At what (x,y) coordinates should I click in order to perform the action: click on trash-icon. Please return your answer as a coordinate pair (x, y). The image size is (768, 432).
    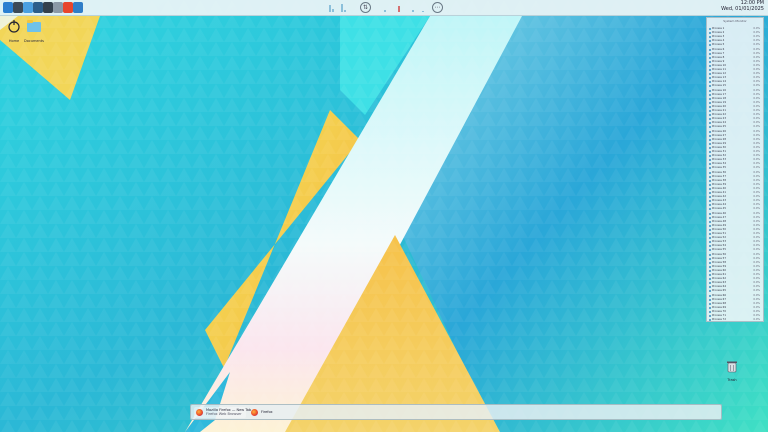
    Looking at the image, I should click on (732, 367).